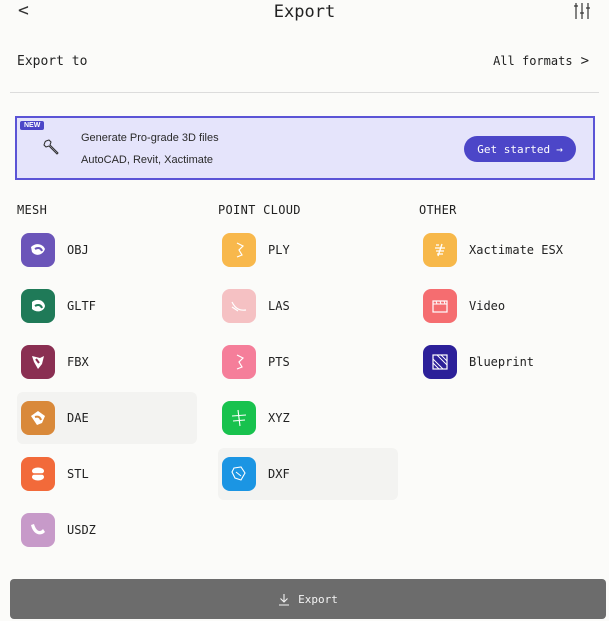  I want to click on ply-icon, so click(239, 250).